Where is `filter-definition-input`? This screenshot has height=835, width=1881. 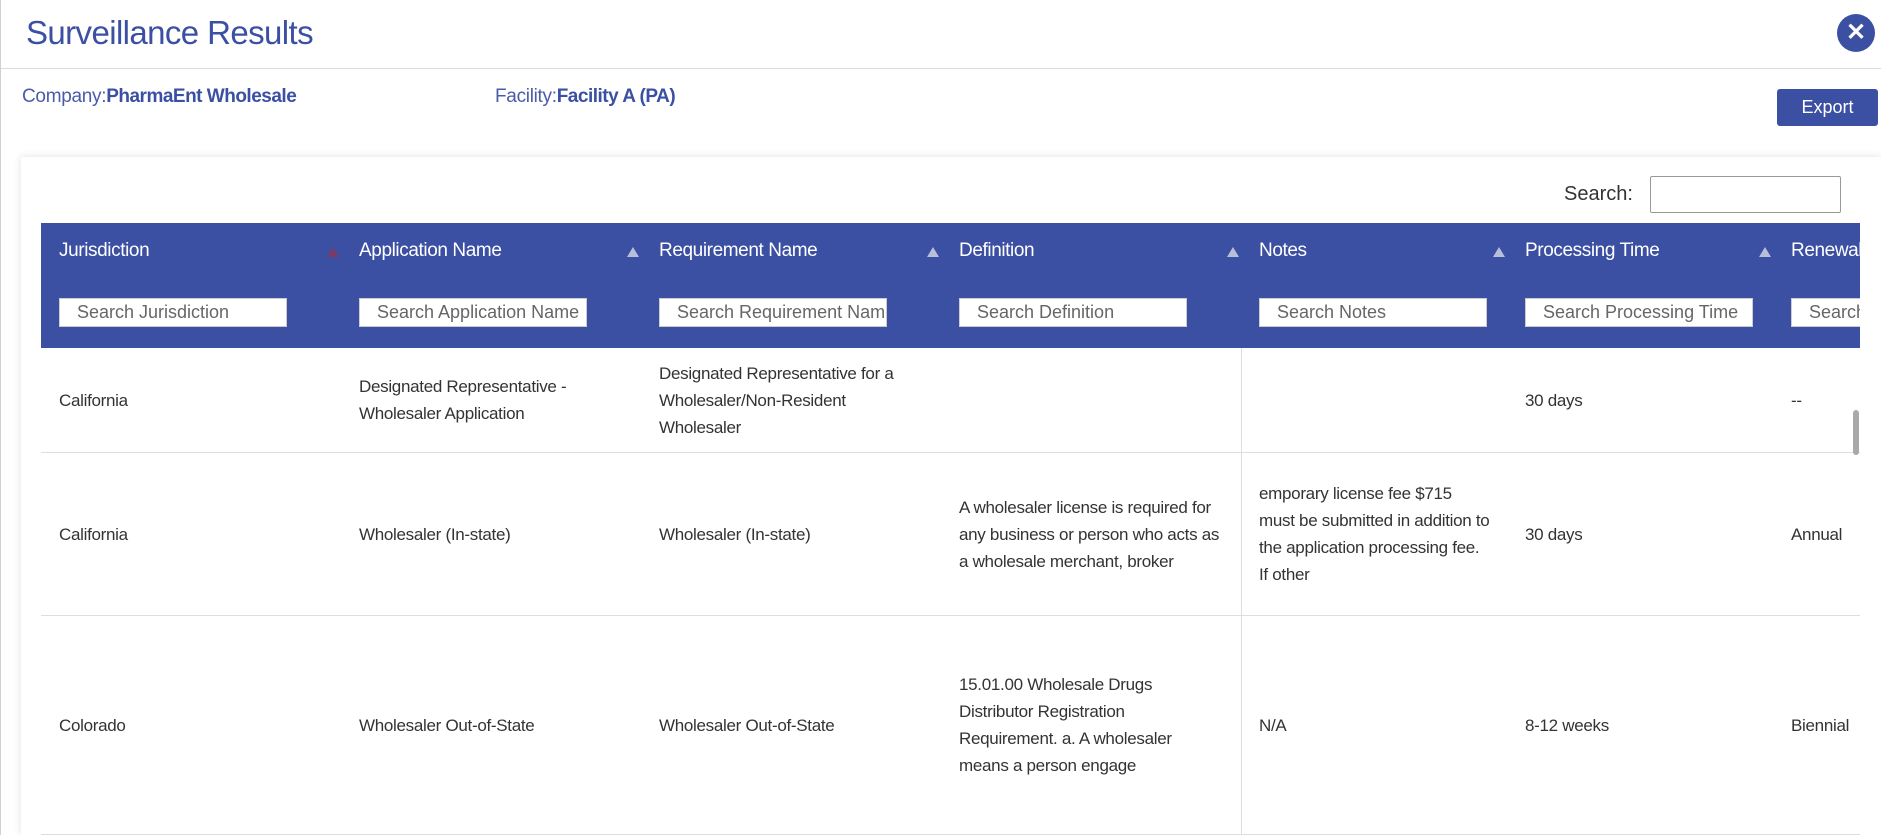
filter-definition-input is located at coordinates (1073, 312).